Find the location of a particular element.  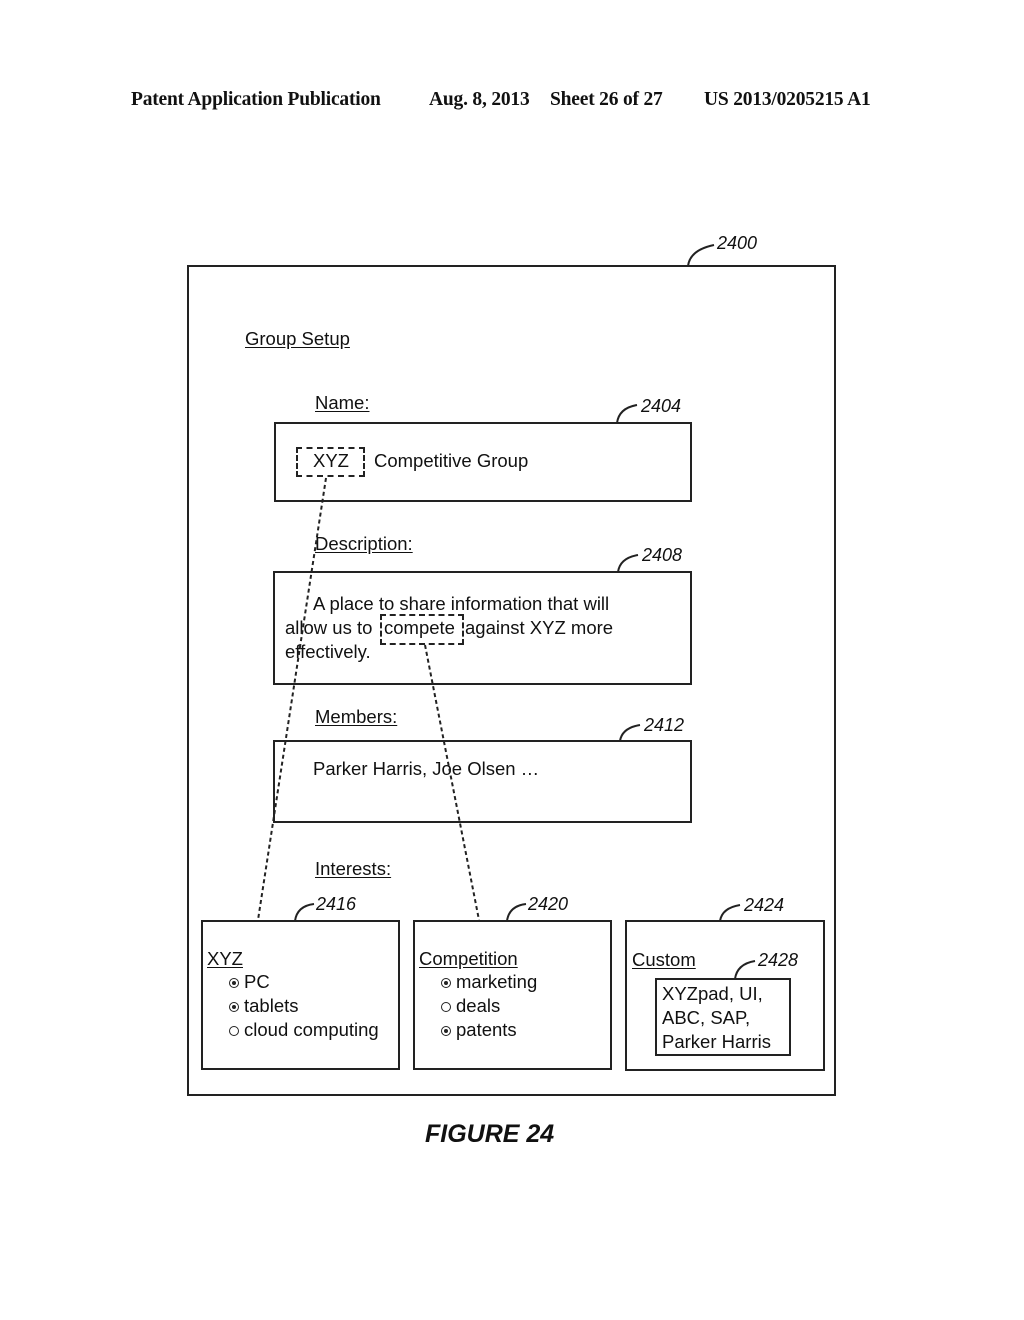

description-line-3: effectively. is located at coordinates (328, 651).